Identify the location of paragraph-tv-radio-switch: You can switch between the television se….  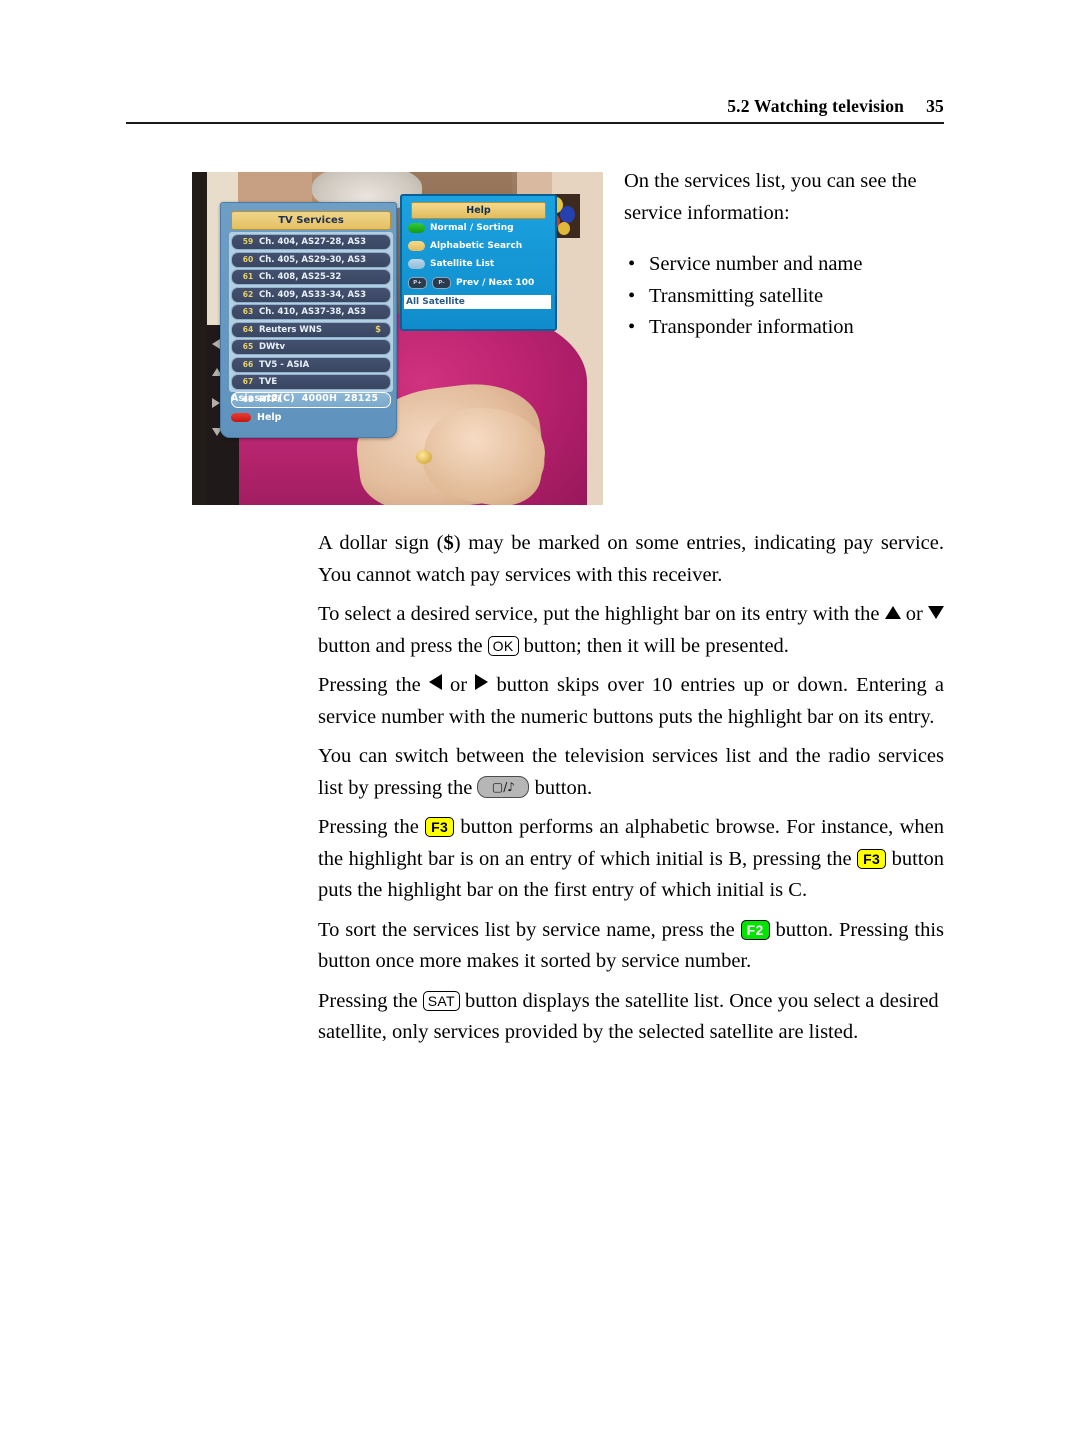
(631, 772).